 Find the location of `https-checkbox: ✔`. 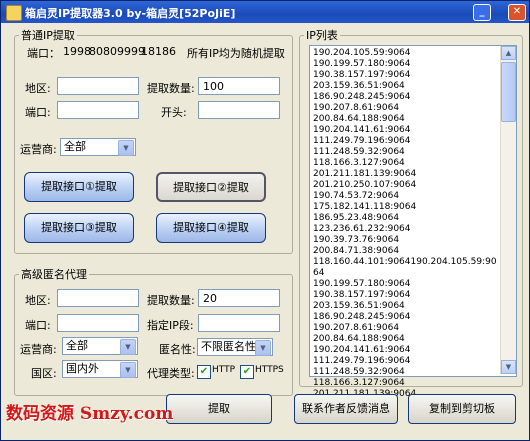

https-checkbox: ✔ is located at coordinates (247, 372).